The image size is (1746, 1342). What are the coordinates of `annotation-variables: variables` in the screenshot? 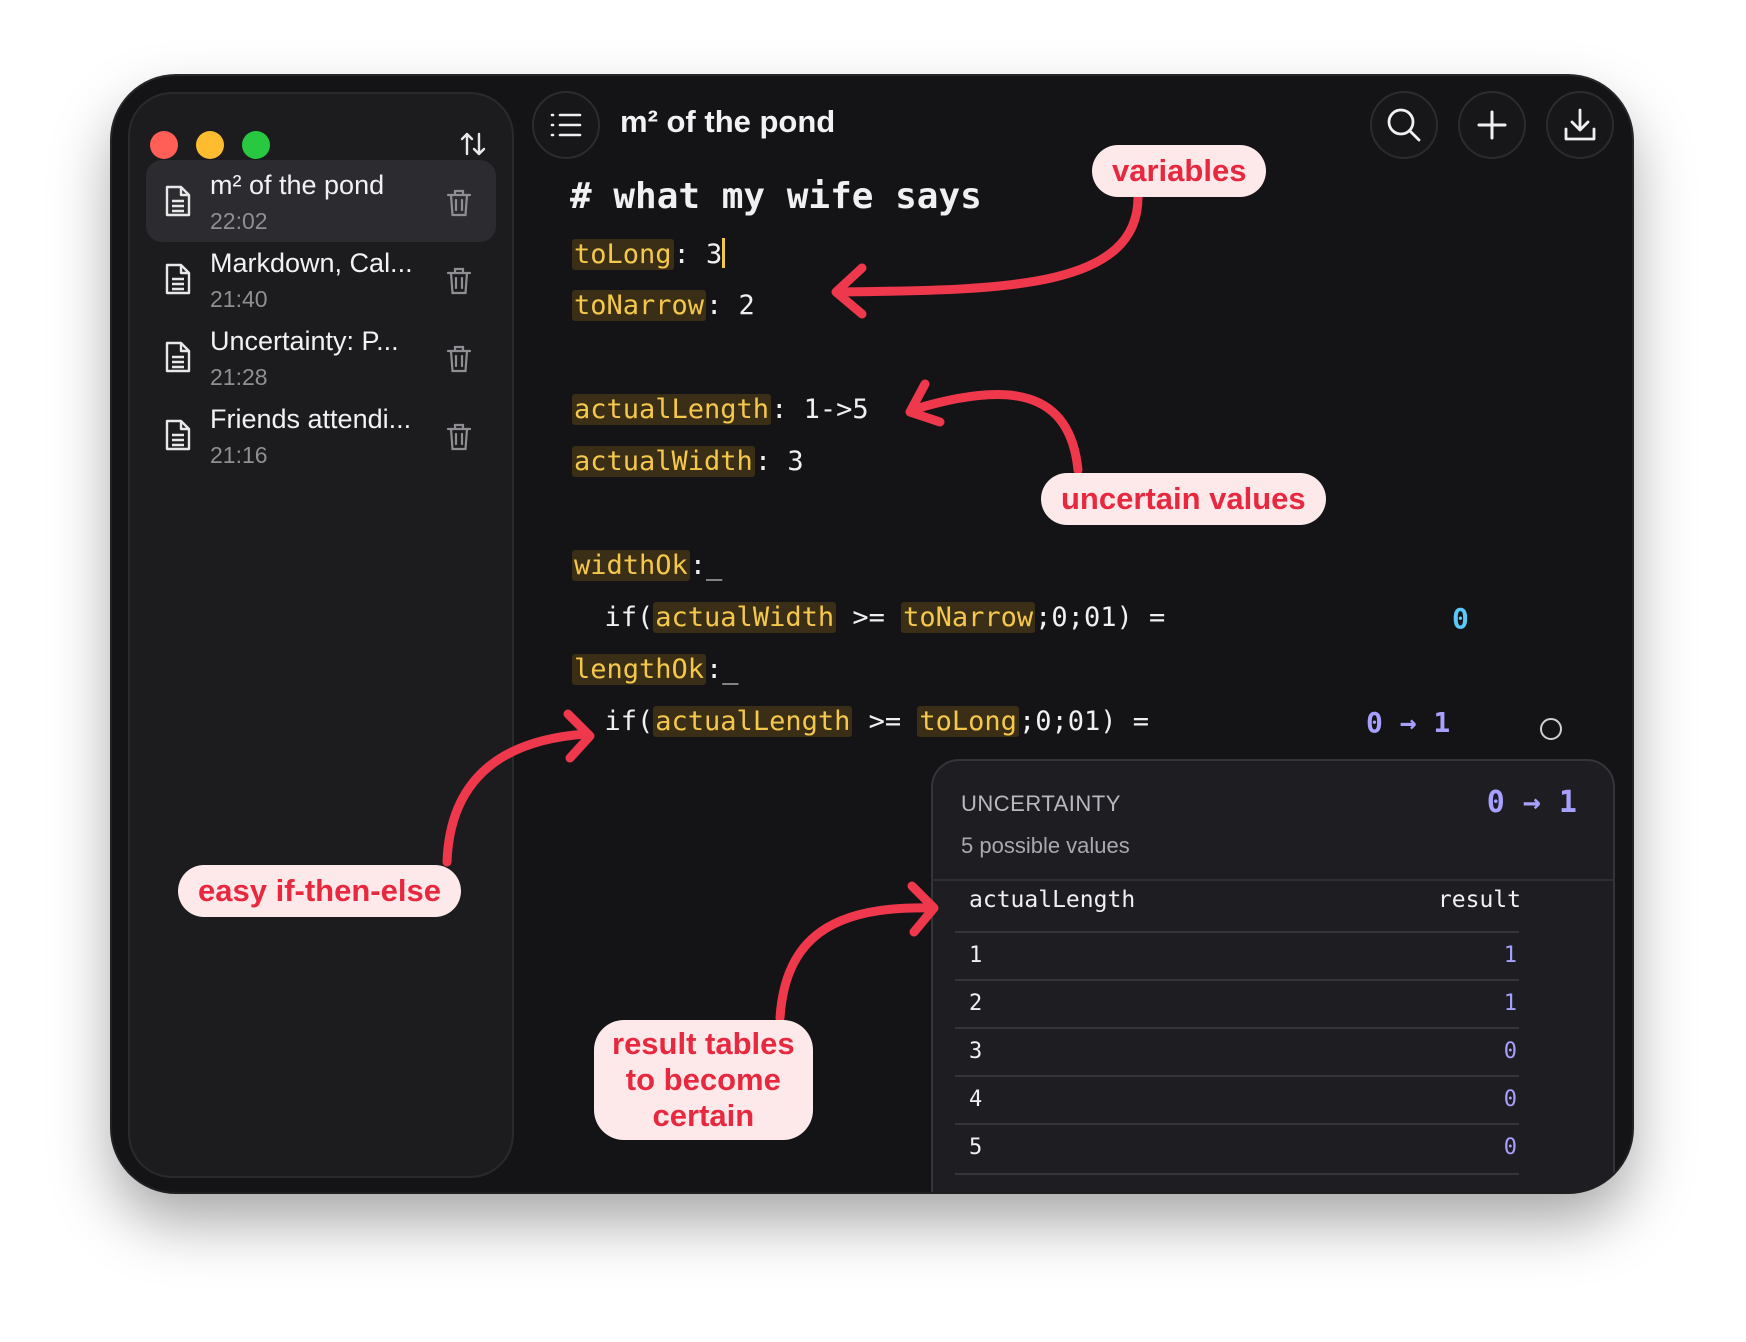 It's located at (1179, 171).